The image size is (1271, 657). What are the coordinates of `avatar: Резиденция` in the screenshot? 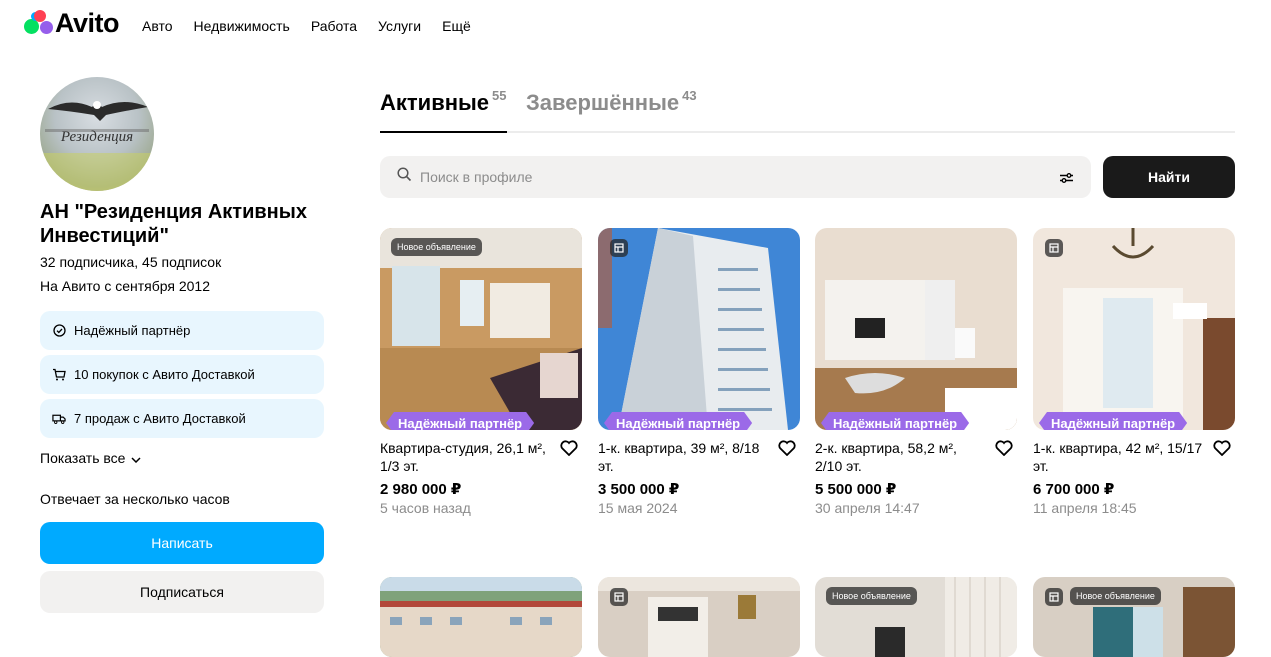 It's located at (97, 134).